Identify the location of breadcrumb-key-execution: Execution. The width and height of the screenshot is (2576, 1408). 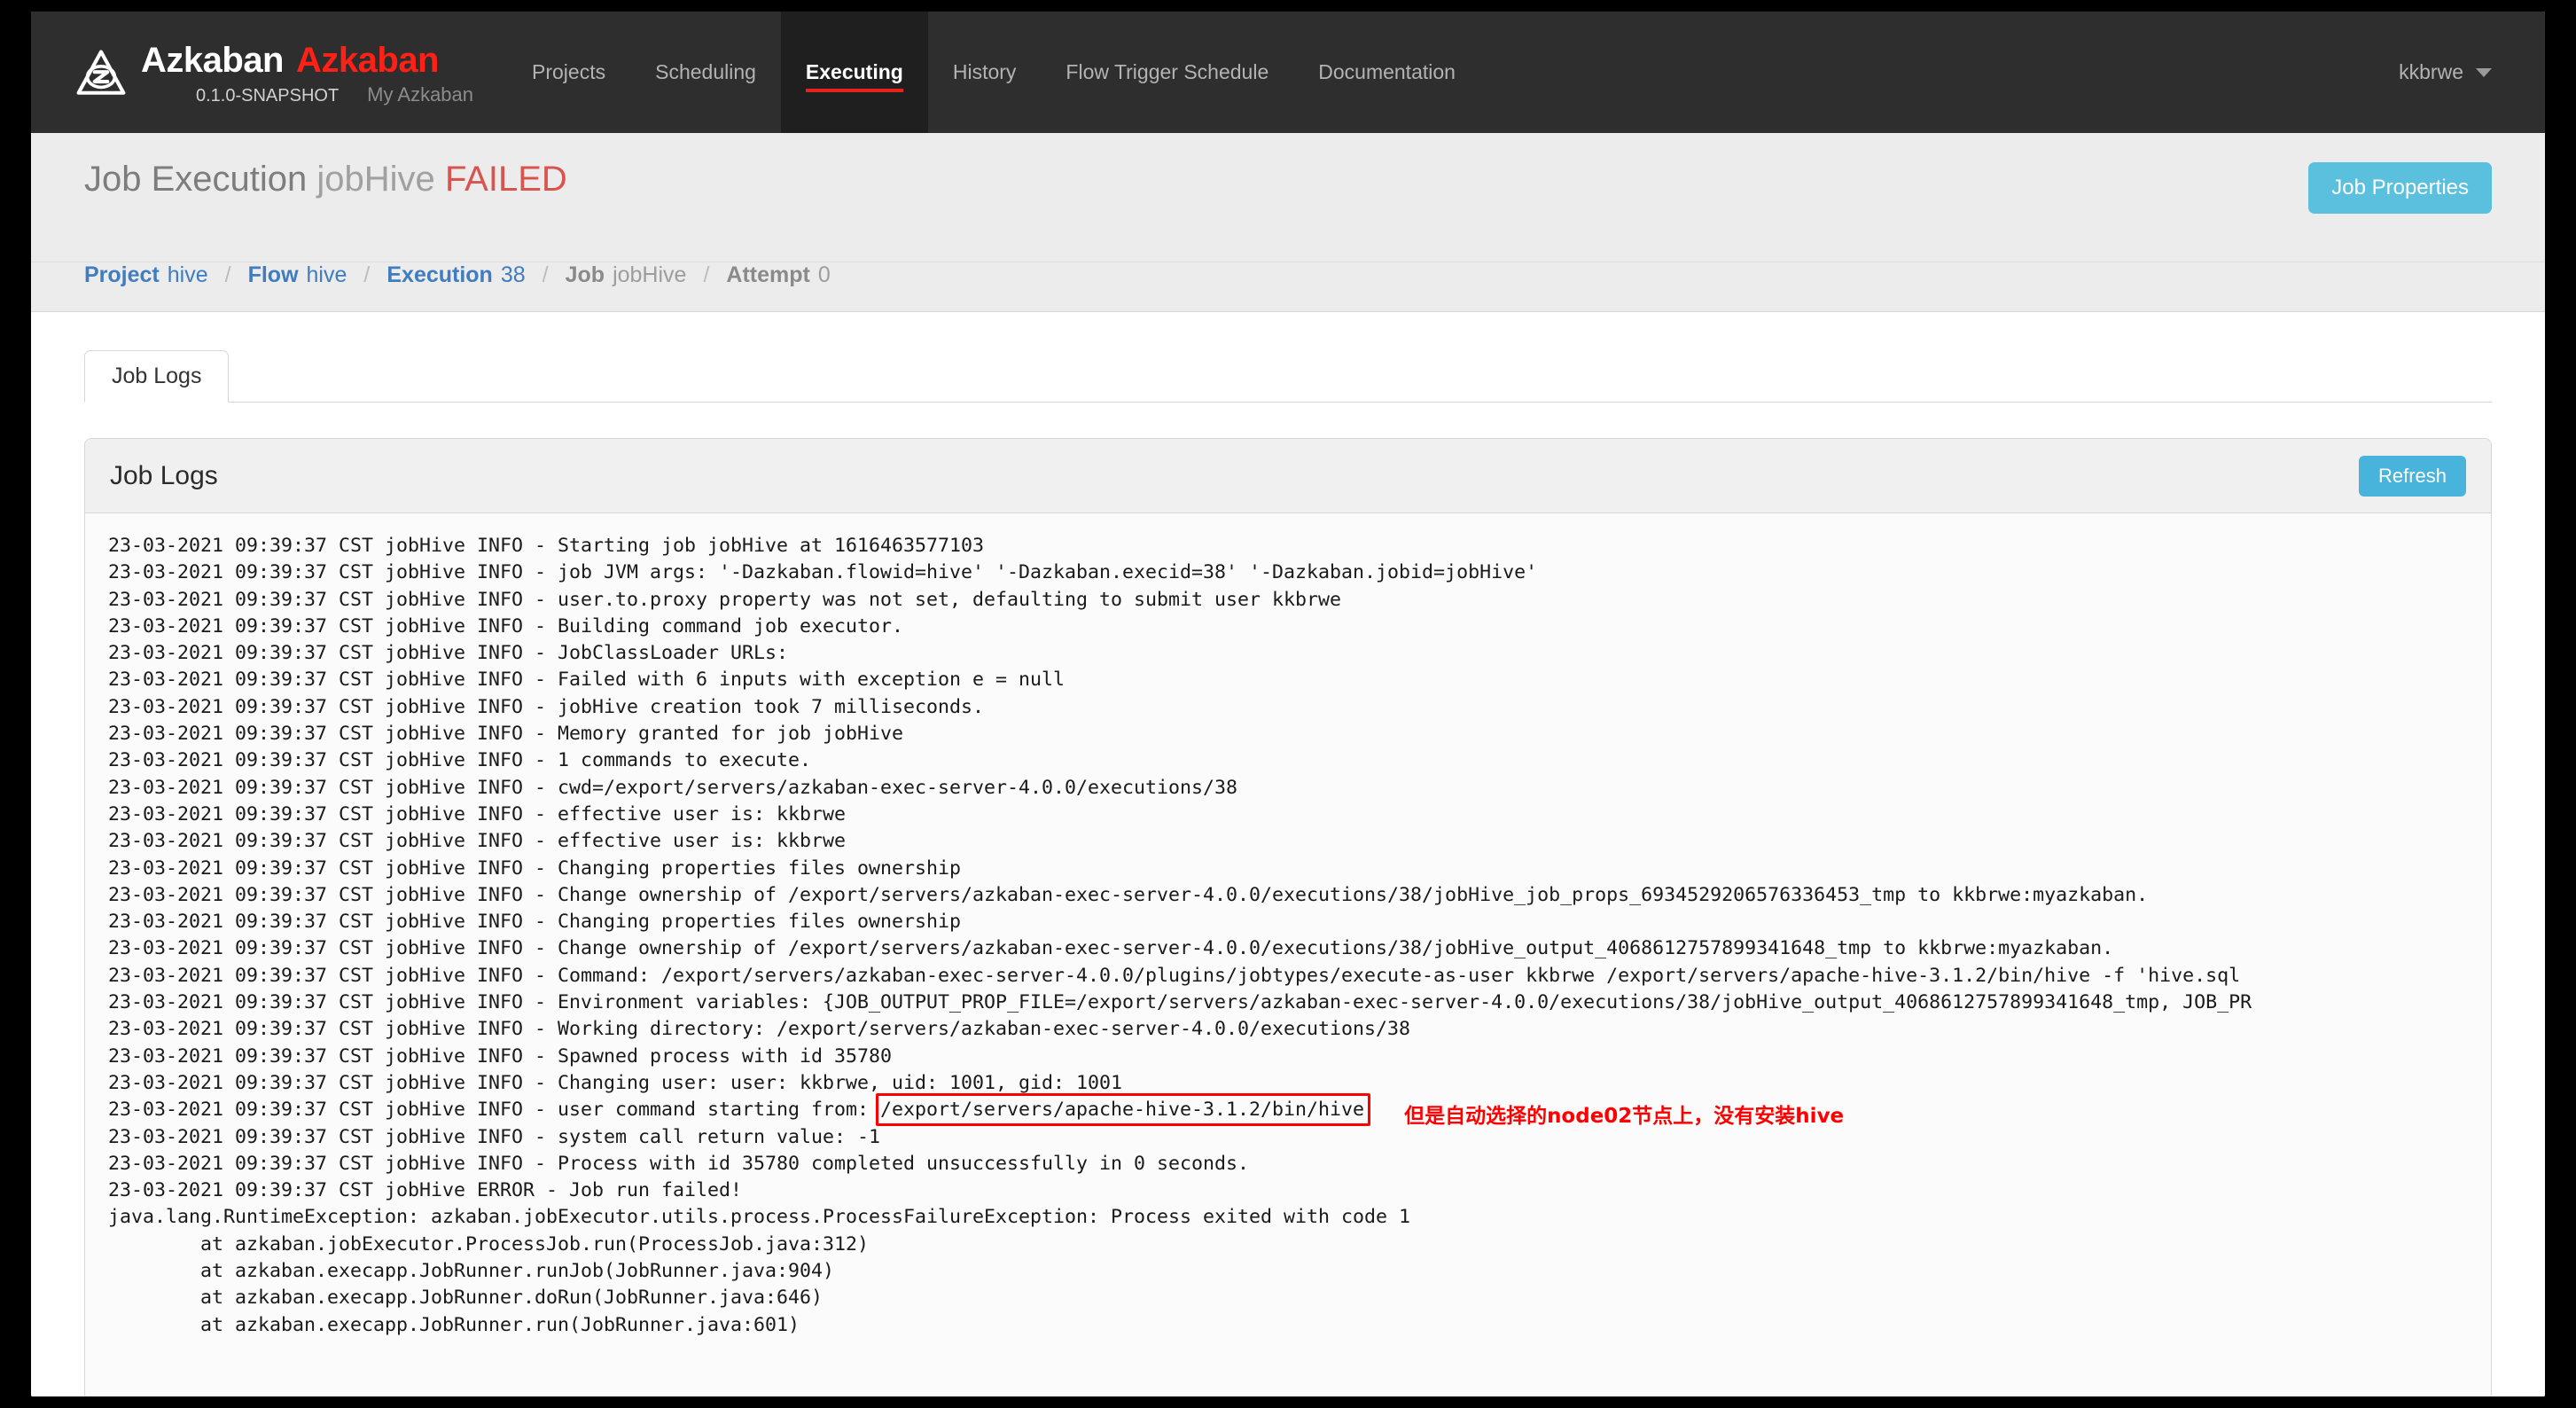
(439, 274).